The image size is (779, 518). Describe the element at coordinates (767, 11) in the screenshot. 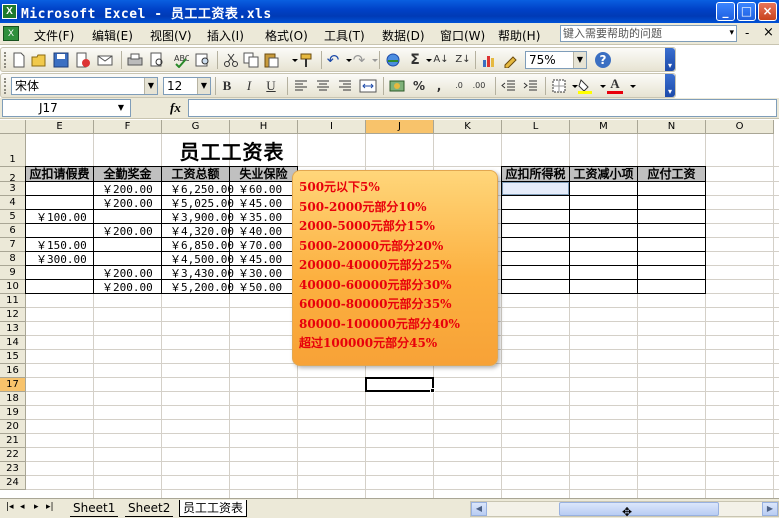

I see `close-button: ×` at that location.